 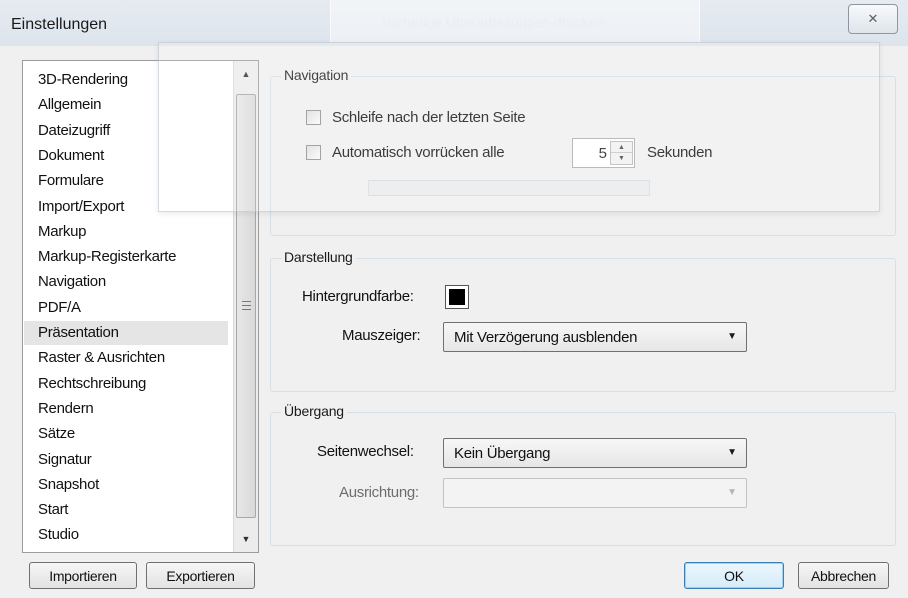 What do you see at coordinates (314, 411) in the screenshot?
I see `transition-group-label: Übergang` at bounding box center [314, 411].